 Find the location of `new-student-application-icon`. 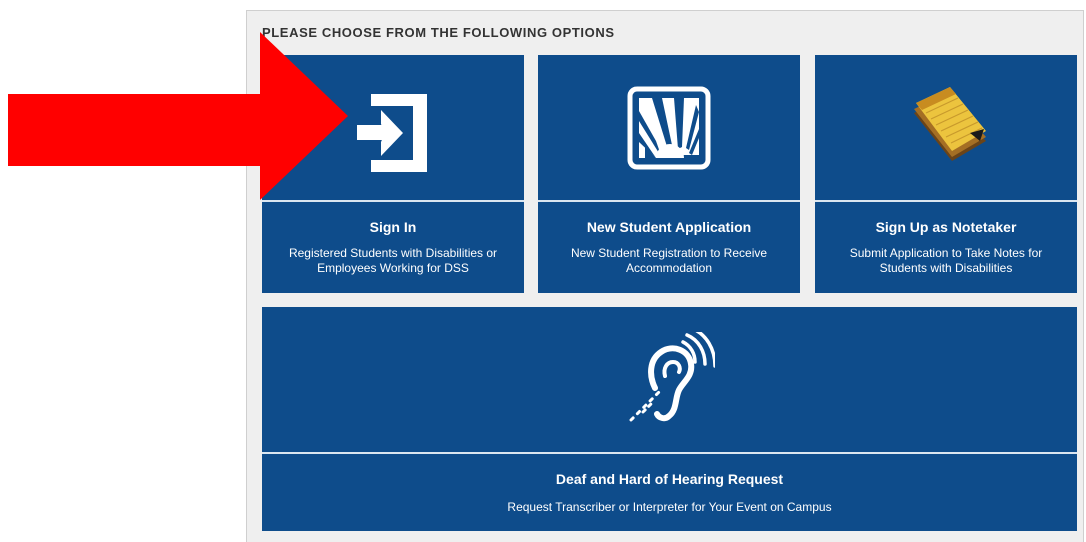

new-student-application-icon is located at coordinates (669, 127).